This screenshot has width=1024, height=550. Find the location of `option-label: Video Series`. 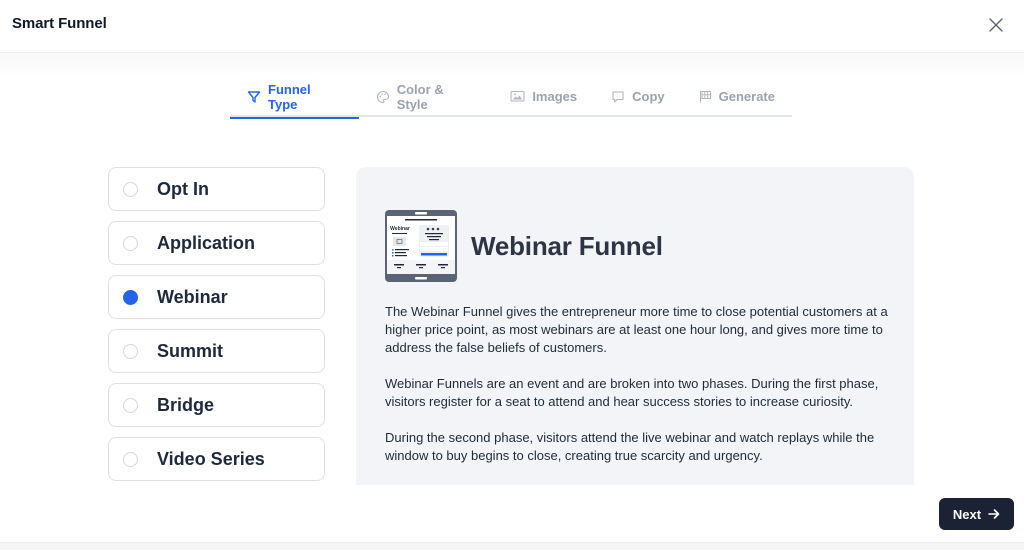

option-label: Video Series is located at coordinates (211, 458).